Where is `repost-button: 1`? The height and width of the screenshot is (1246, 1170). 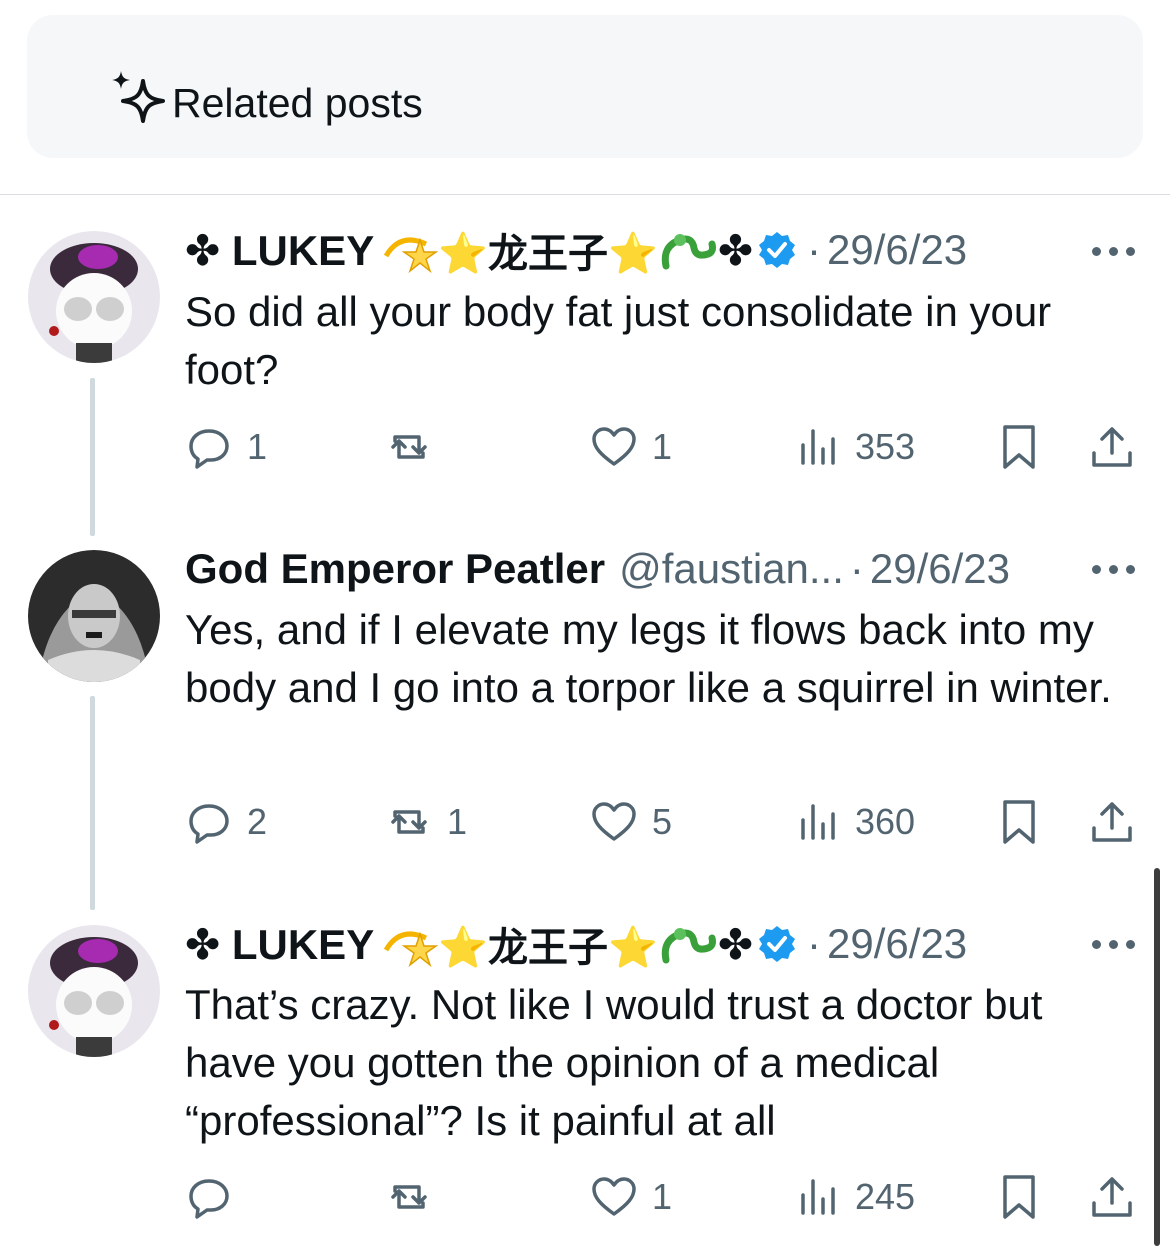 repost-button: 1 is located at coordinates (426, 822).